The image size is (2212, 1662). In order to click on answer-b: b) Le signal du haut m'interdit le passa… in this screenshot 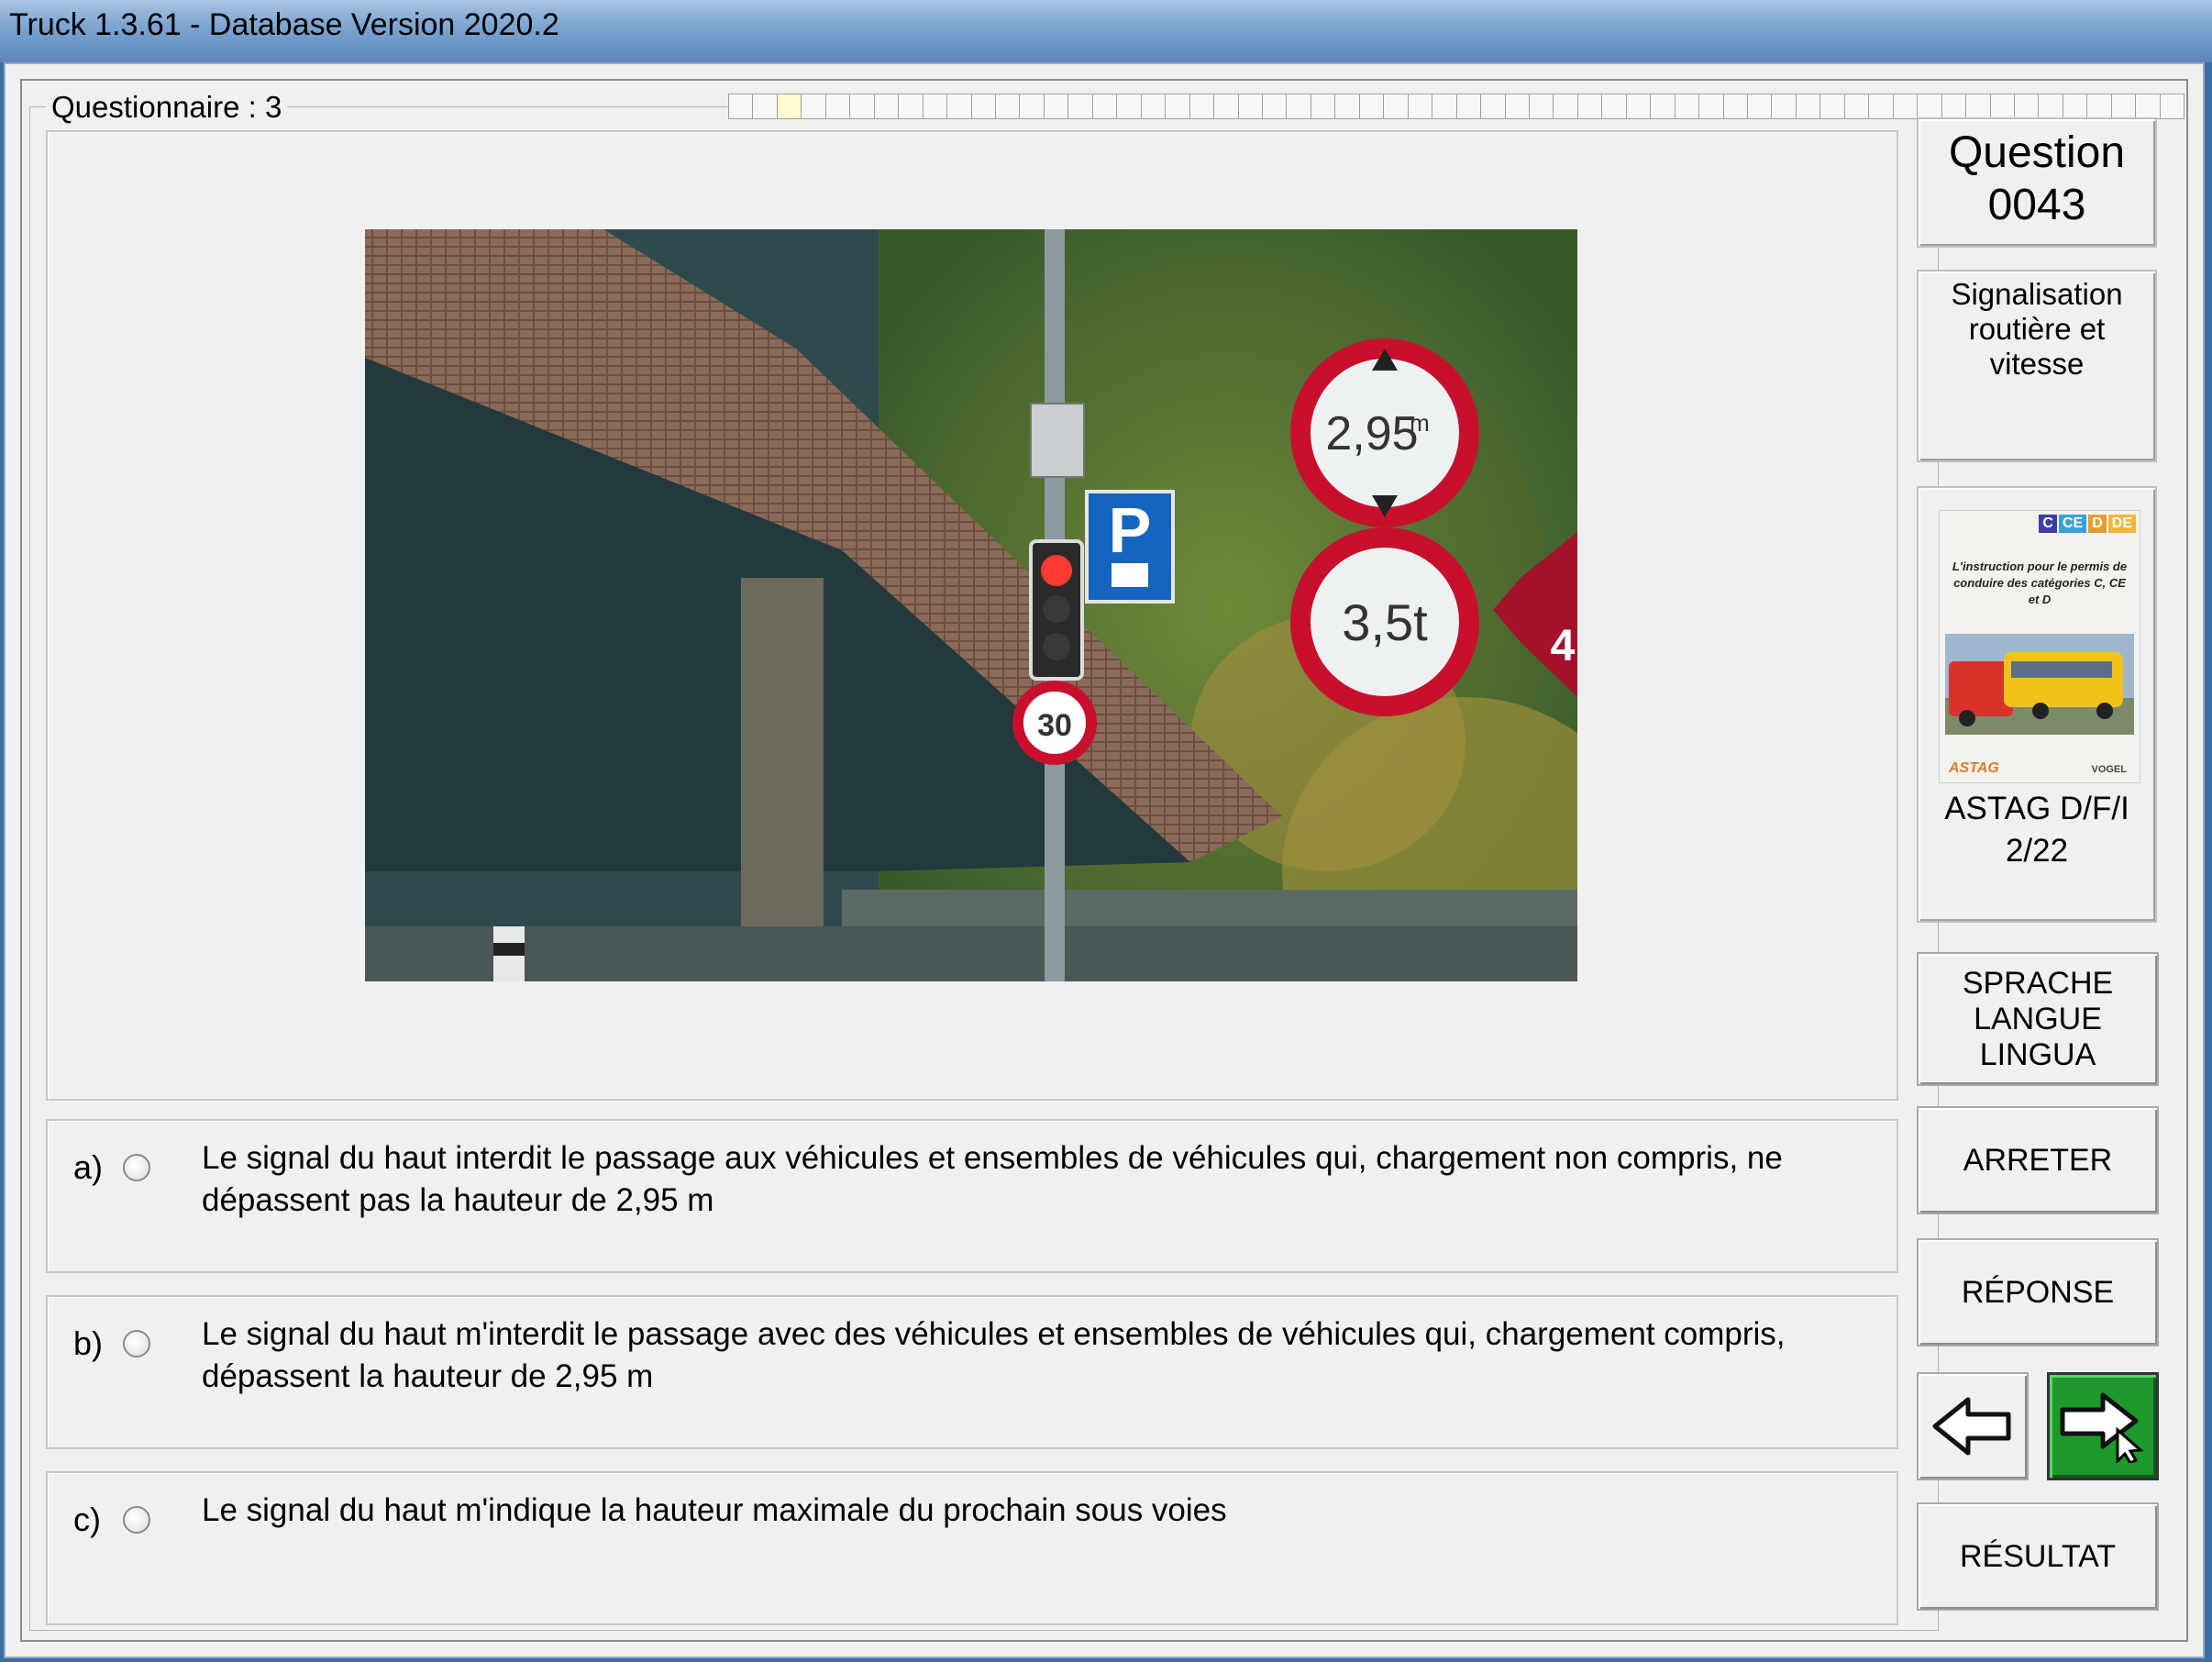, I will do `click(972, 1372)`.